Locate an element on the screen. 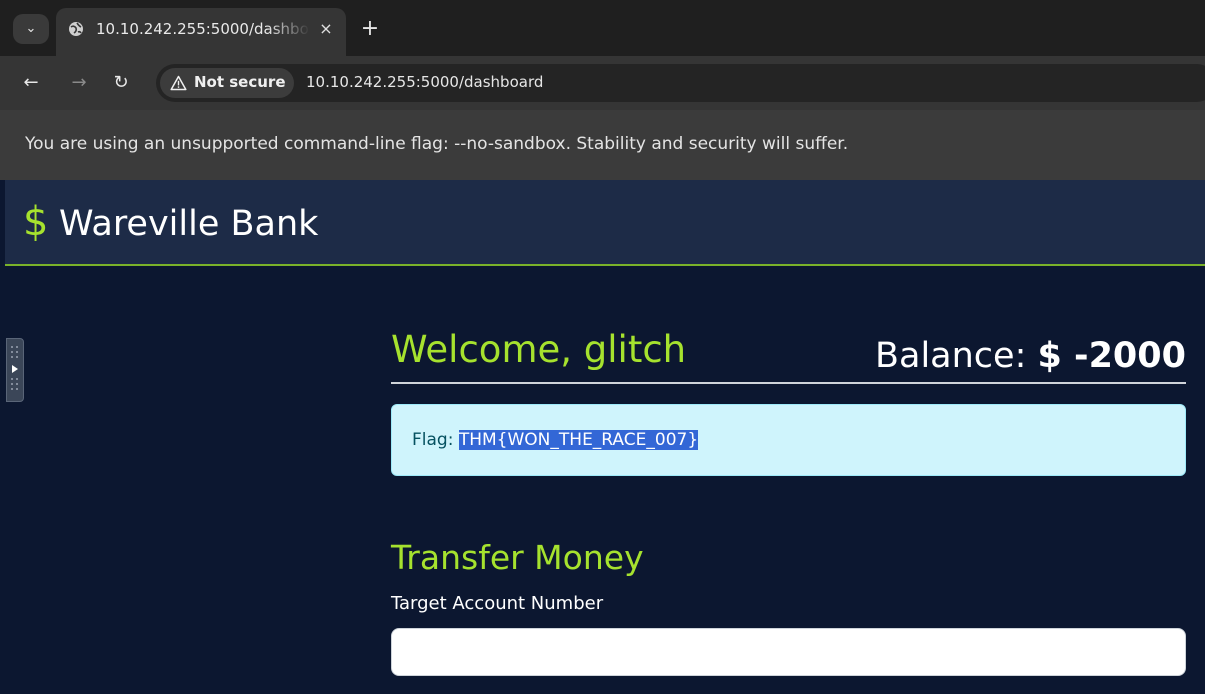 Image resolution: width=1205 pixels, height=694 pixels. flag-text: Flag: THM{WON_THE_RACE_007} is located at coordinates (555, 440).